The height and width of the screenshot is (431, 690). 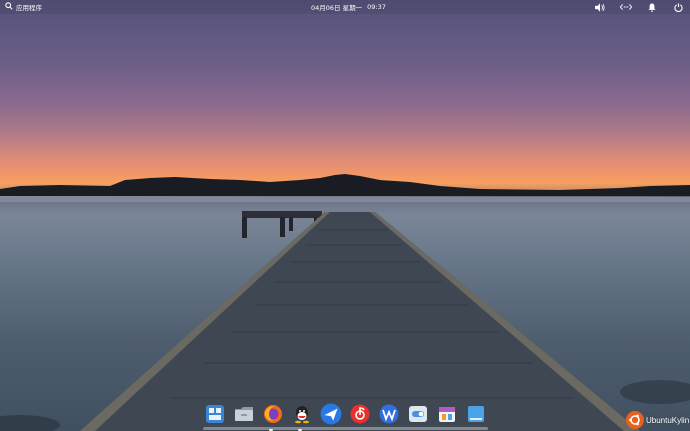 What do you see at coordinates (376, 7) in the screenshot?
I see `time-label: 09:37` at bounding box center [376, 7].